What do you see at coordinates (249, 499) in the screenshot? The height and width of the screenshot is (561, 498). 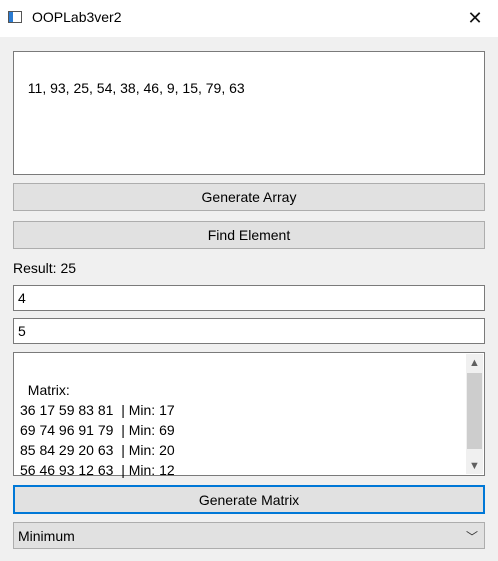 I see `generate-matrix-button: Generate Matrix` at bounding box center [249, 499].